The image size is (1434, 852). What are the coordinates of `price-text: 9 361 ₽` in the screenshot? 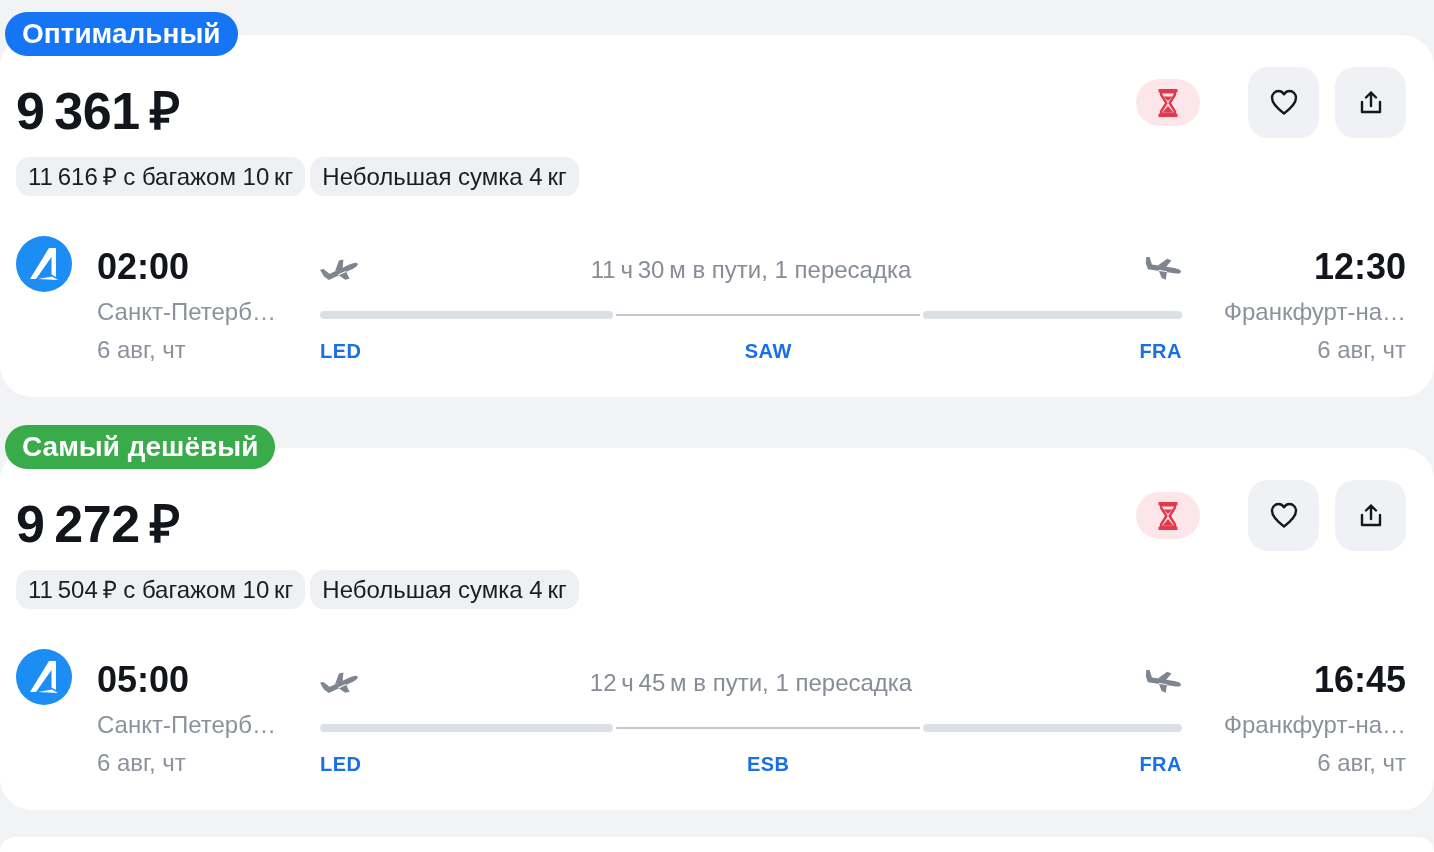 It's located at (97, 111).